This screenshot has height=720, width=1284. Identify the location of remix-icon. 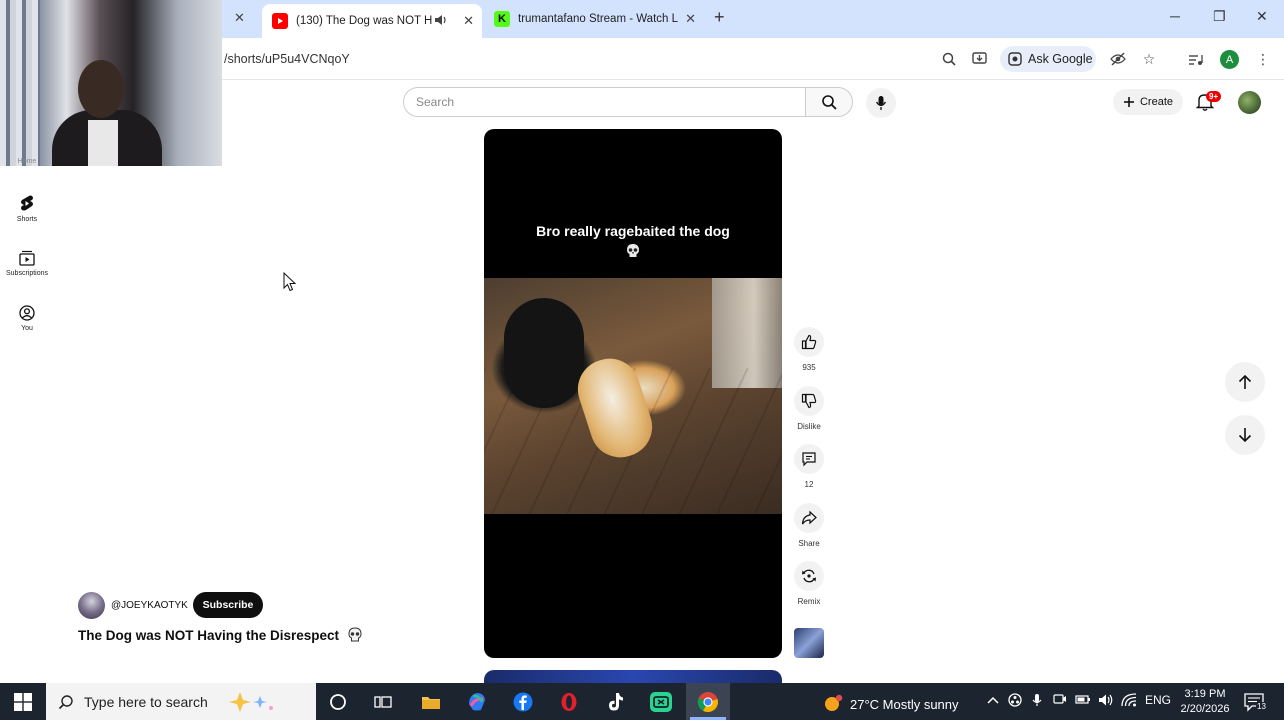
(809, 576).